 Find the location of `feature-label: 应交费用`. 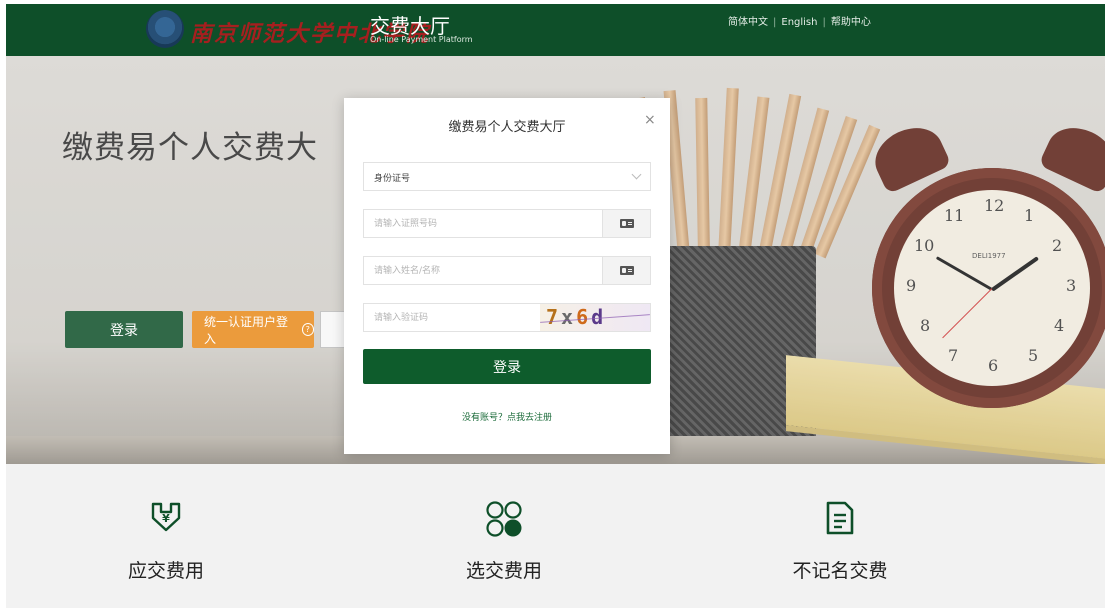

feature-label: 应交费用 is located at coordinates (165, 571).